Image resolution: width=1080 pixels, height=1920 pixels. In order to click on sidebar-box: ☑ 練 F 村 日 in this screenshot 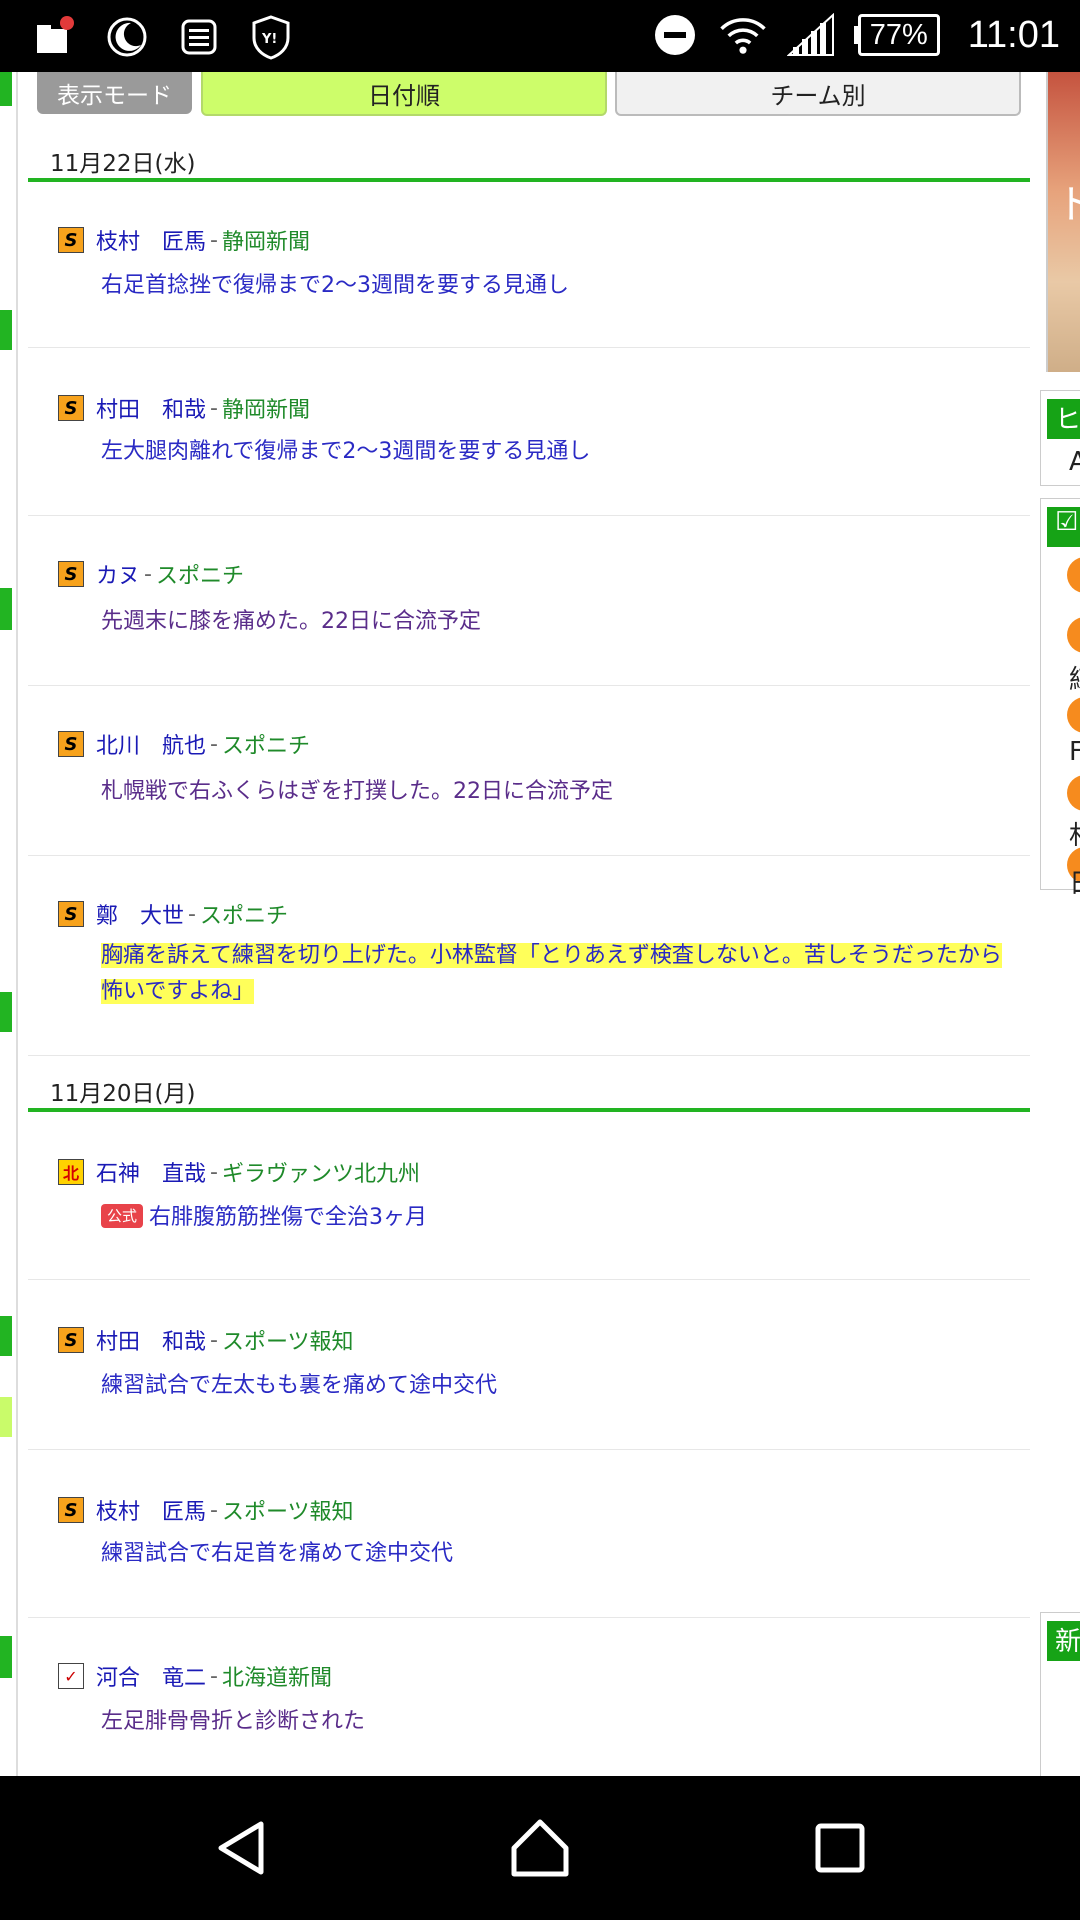, I will do `click(1060, 698)`.